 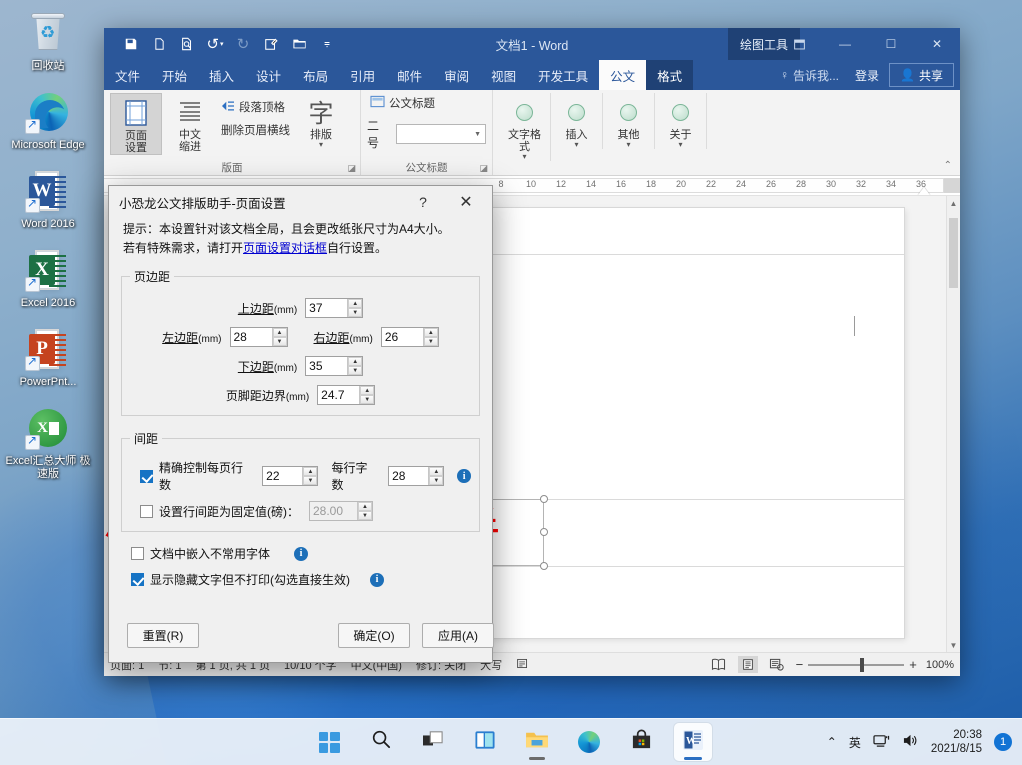 What do you see at coordinates (48, 443) in the screenshot?
I see `desktop-icon-excel-huizong: X Excel汇总大师 极速版` at bounding box center [48, 443].